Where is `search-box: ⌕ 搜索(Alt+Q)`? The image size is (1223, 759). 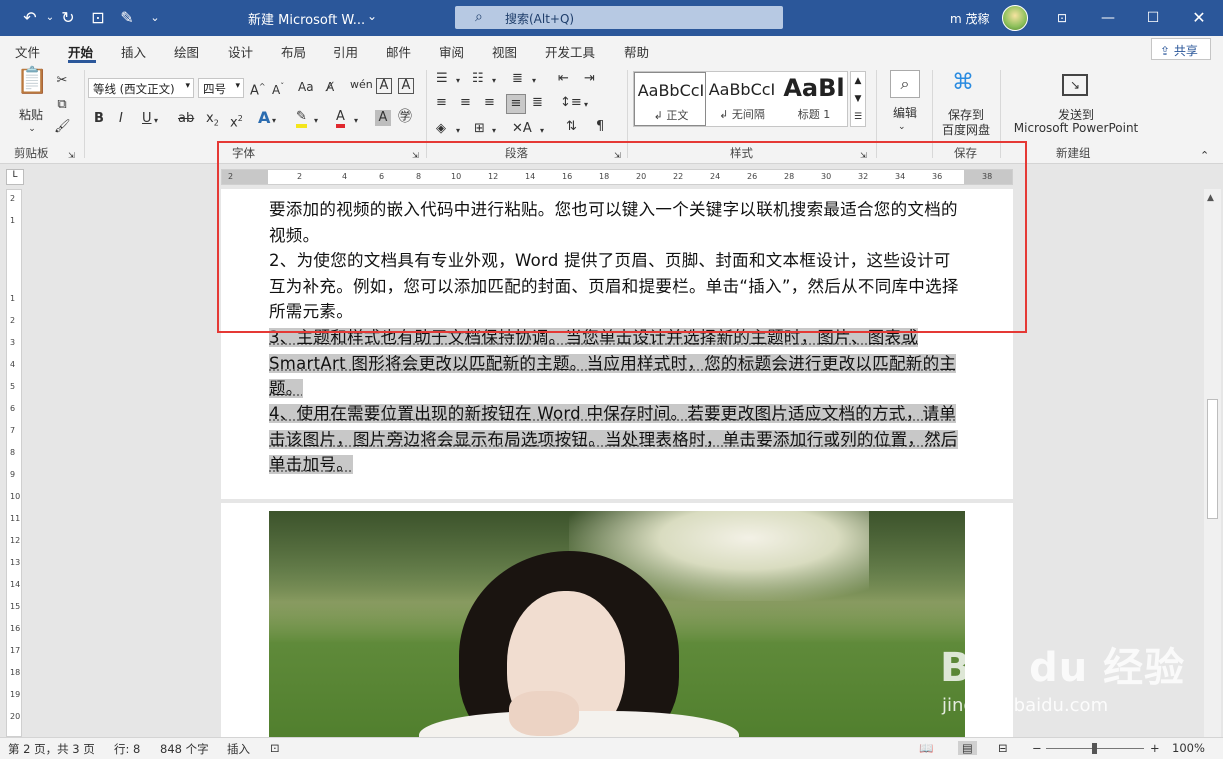
search-box: ⌕ 搜索(Alt+Q) is located at coordinates (619, 17).